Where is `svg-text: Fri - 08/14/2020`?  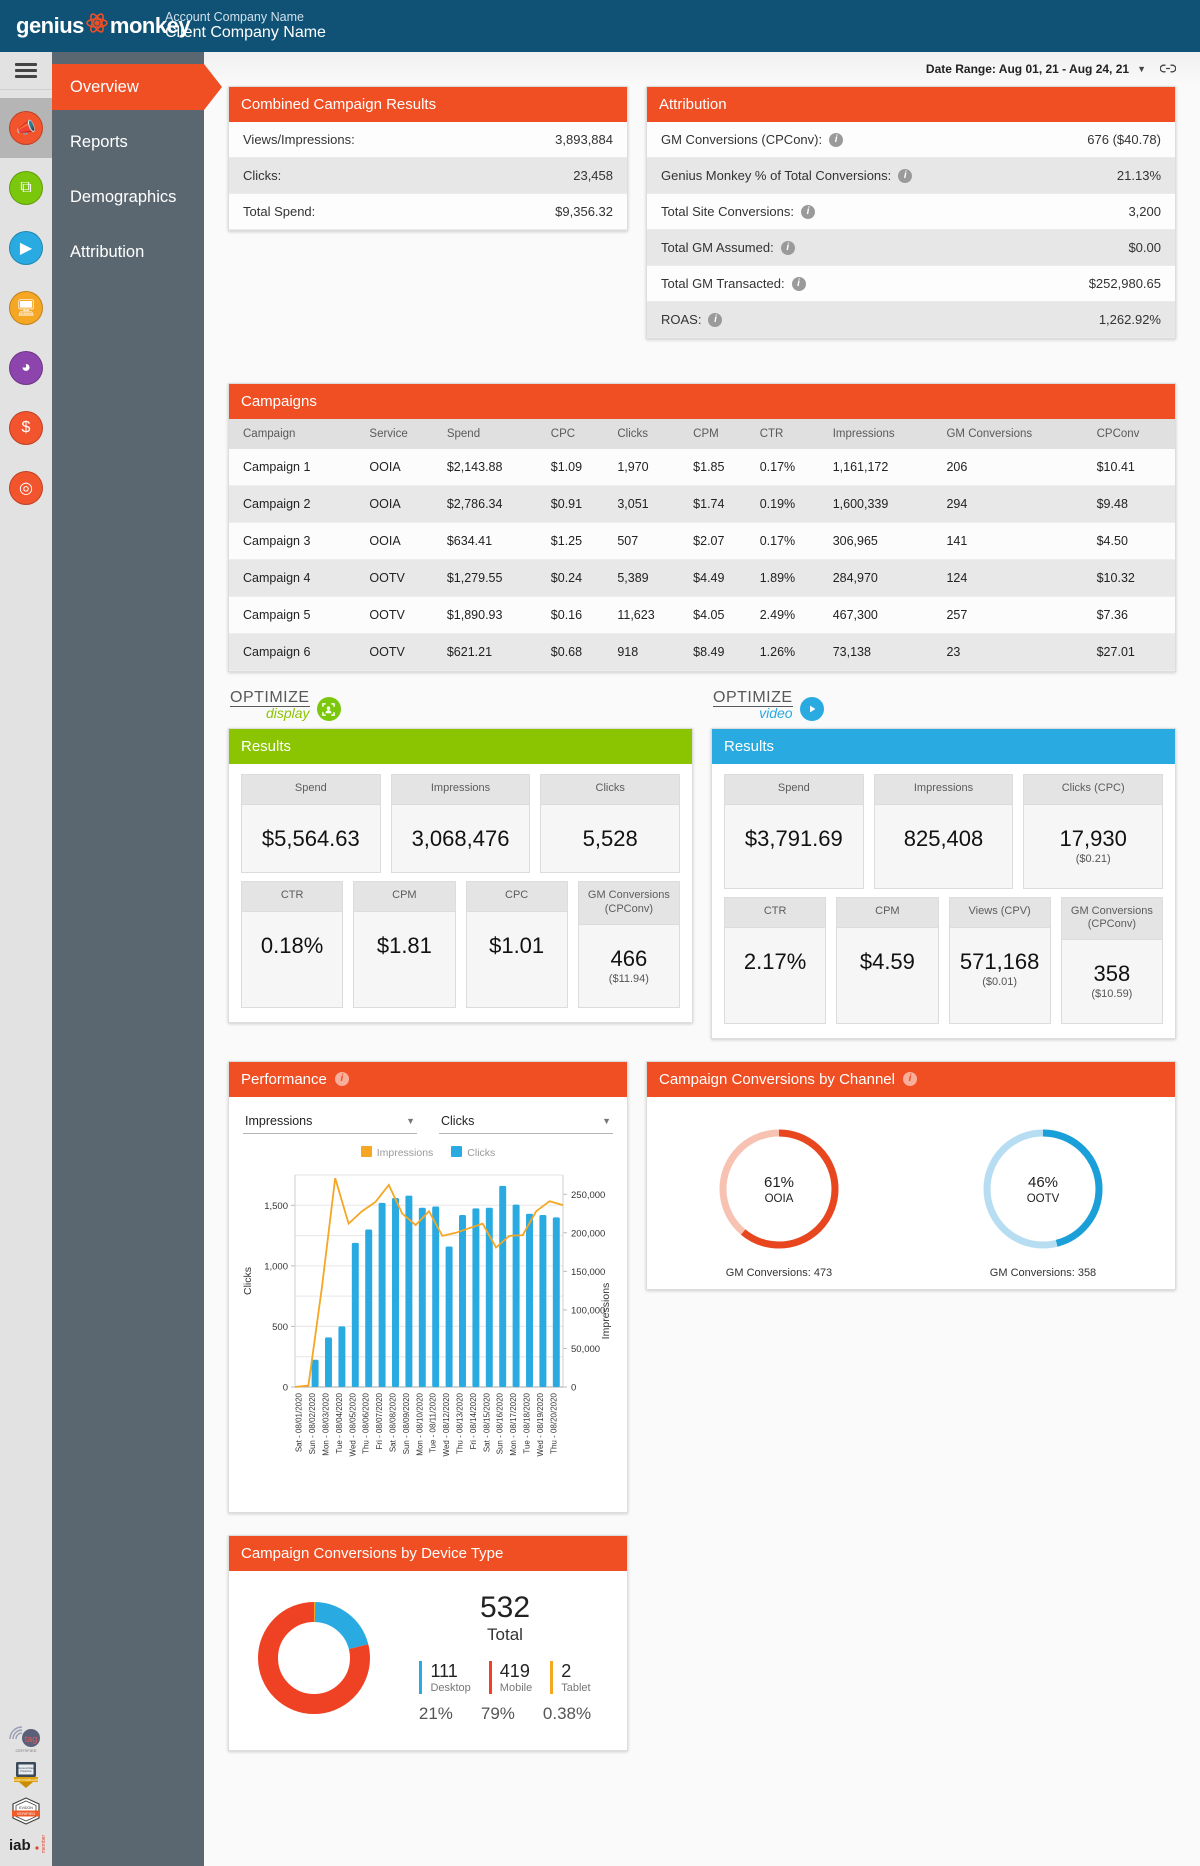
svg-text: Fri - 08/14/2020 is located at coordinates (473, 1420).